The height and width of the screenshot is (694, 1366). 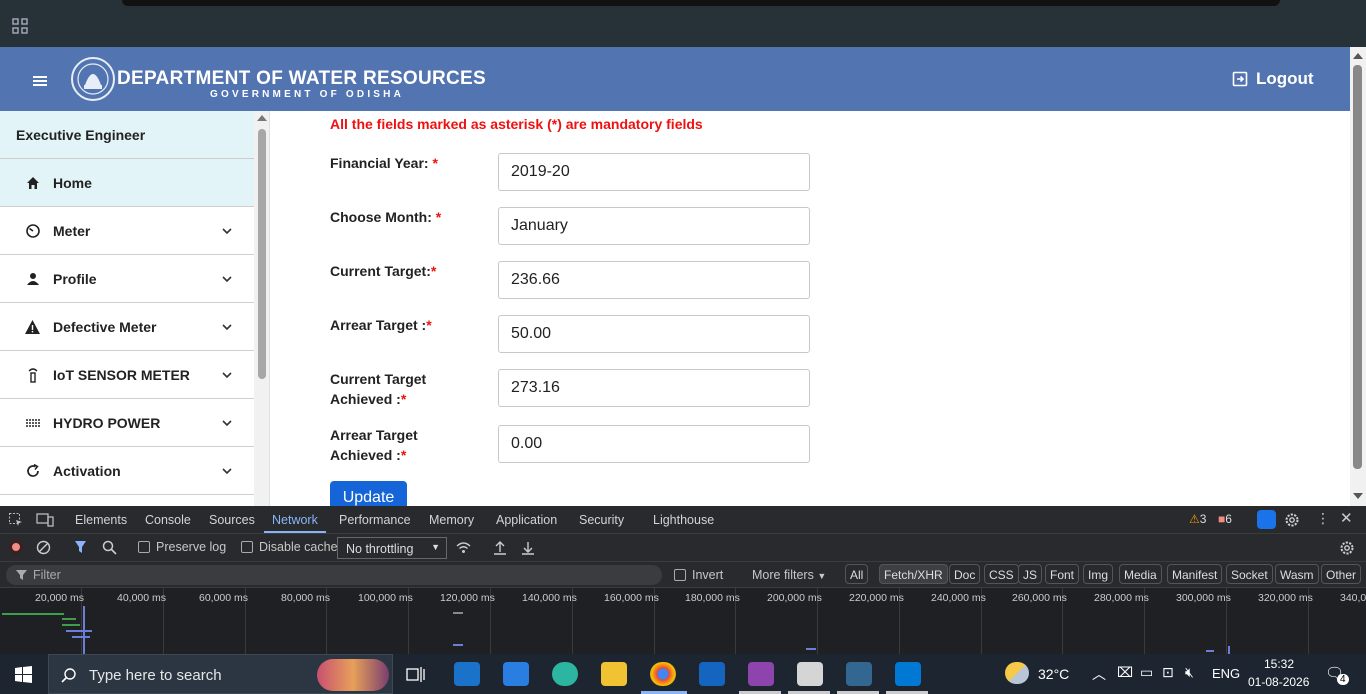 I want to click on current-target-field, so click(x=654, y=280).